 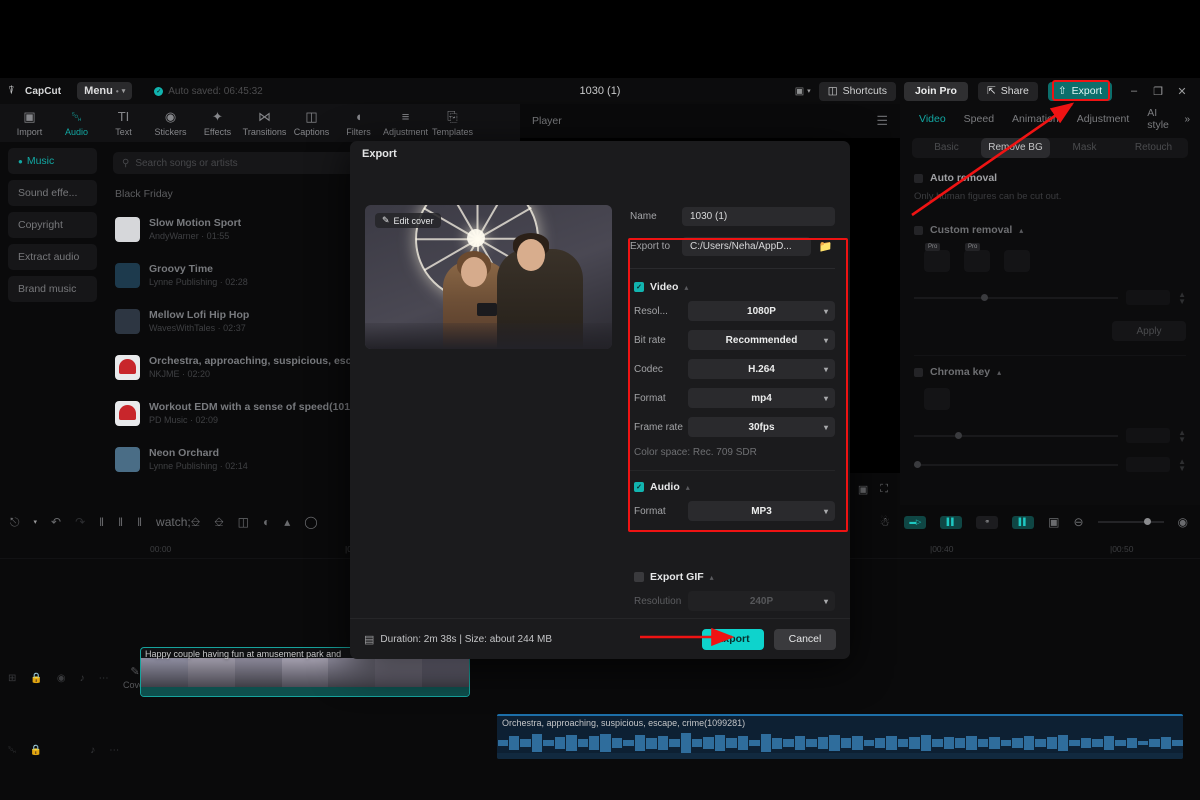 I want to click on brush-size-value, so click(x=1148, y=297).